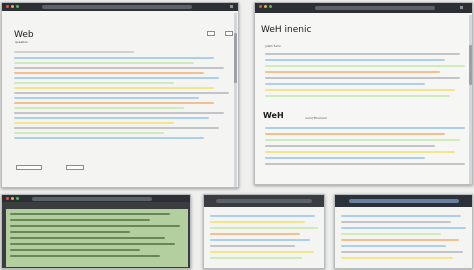  What do you see at coordinates (75, 167) in the screenshot?
I see `next-button` at bounding box center [75, 167].